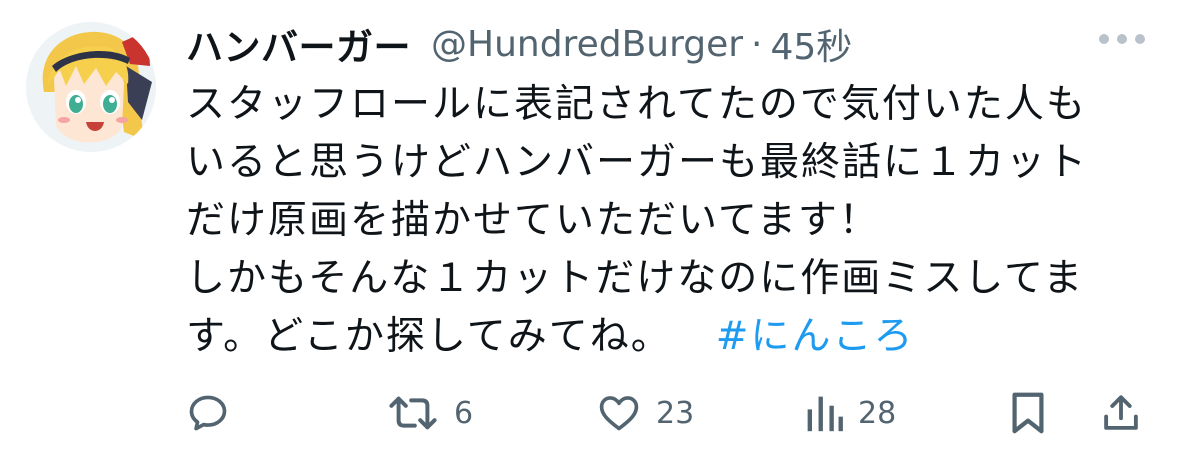  Describe the element at coordinates (464, 413) in the screenshot. I see `retweet-count: 6` at that location.